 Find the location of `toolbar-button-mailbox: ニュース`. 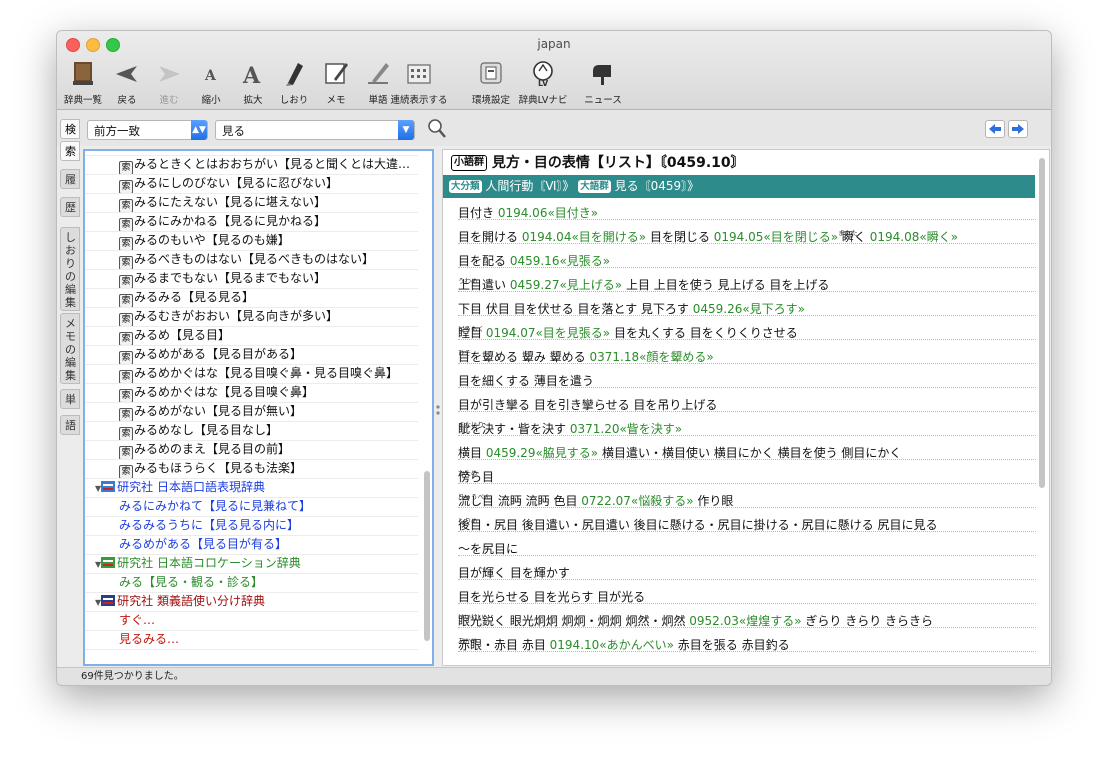

toolbar-button-mailbox: ニュース is located at coordinates (603, 82).